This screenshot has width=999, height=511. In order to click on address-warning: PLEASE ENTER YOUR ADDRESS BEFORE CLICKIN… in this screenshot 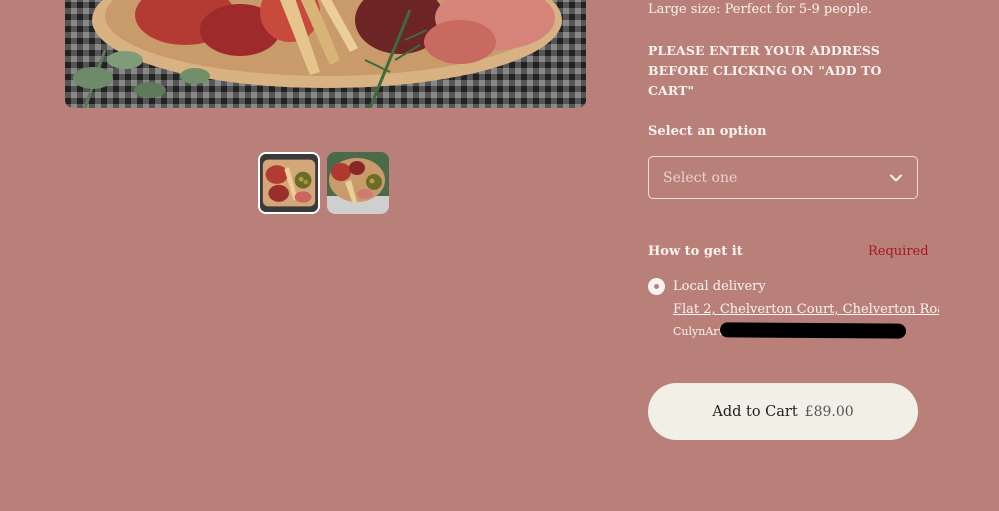, I will do `click(765, 70)`.